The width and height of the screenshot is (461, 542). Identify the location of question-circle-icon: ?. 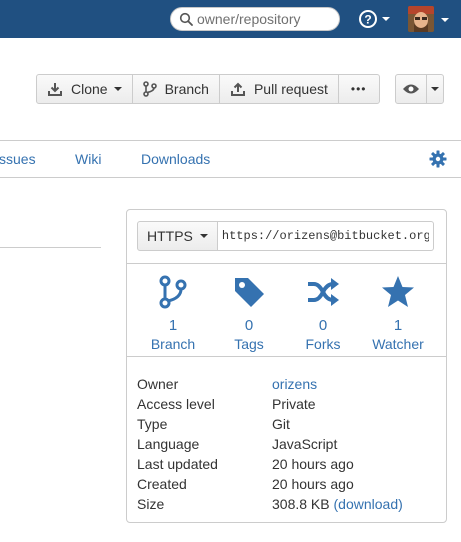
(374, 19).